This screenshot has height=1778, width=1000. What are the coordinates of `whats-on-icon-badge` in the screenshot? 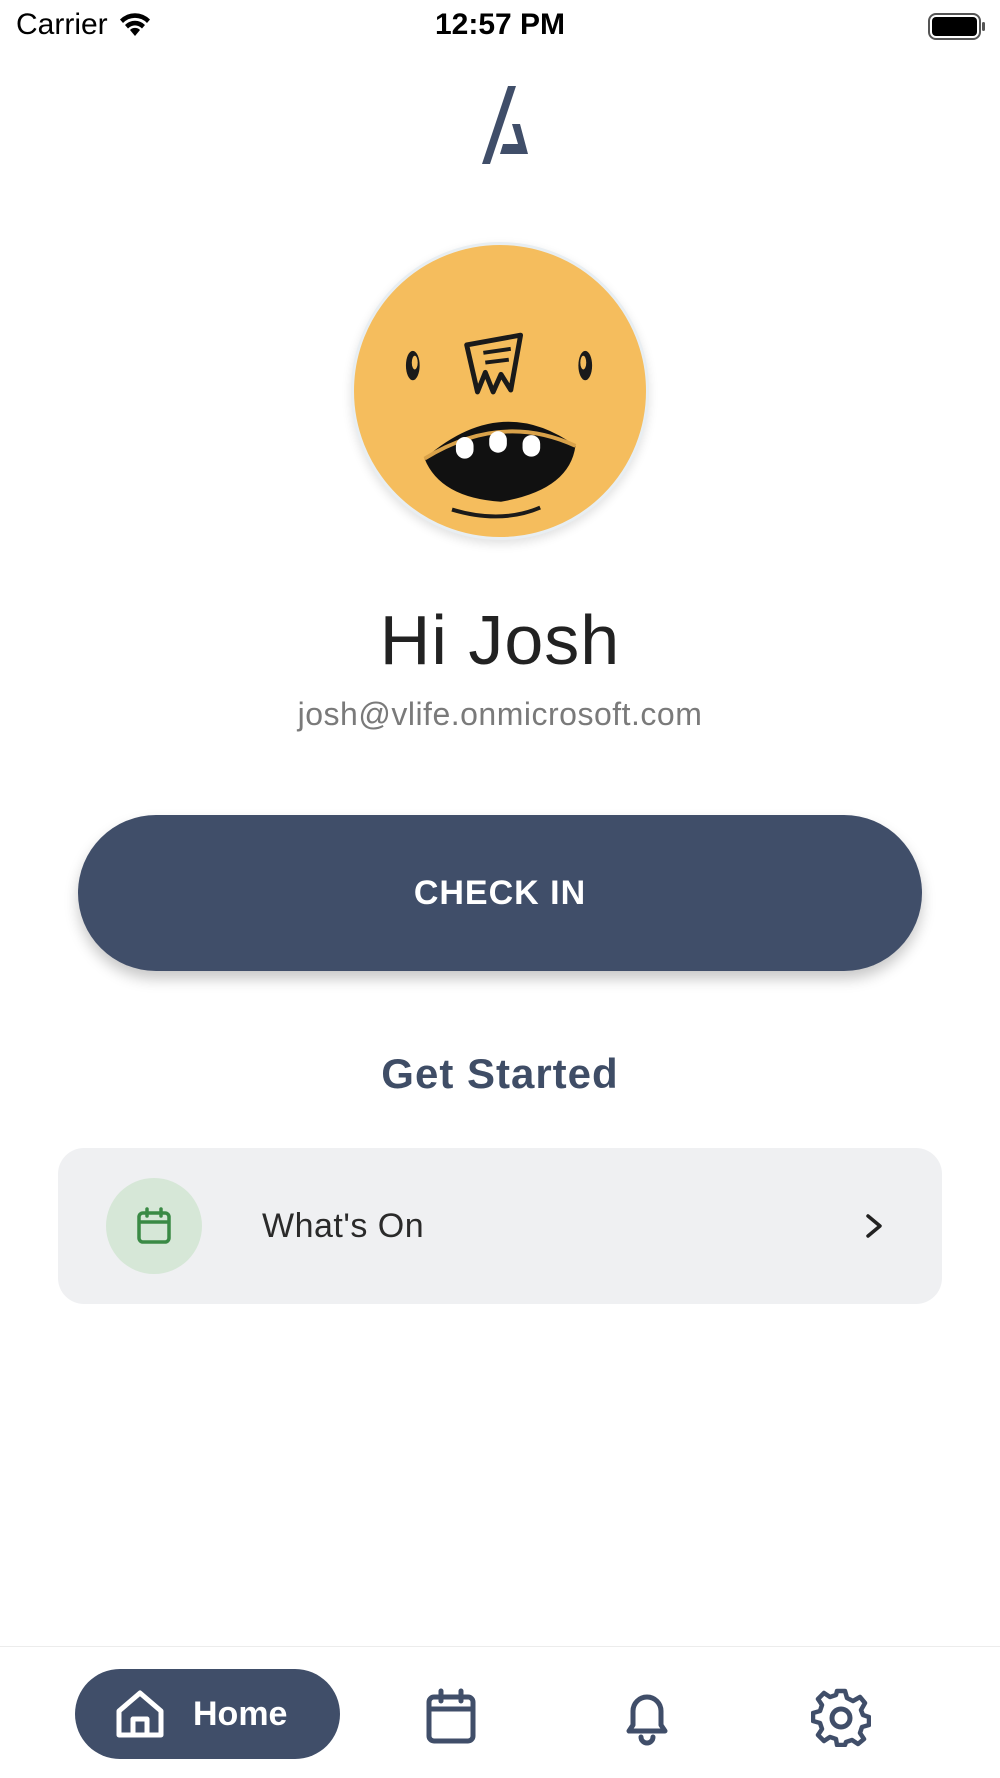 It's located at (154, 1226).